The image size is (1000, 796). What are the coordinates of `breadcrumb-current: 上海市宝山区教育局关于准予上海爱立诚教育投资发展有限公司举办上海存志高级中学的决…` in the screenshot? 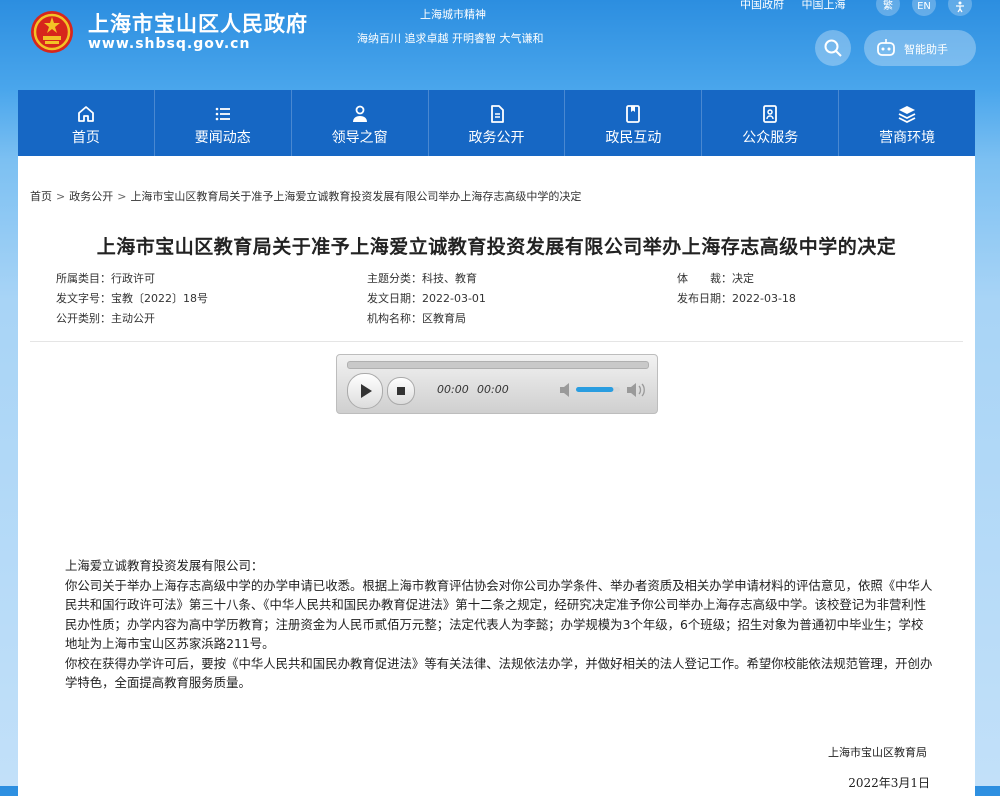 It's located at (355, 196).